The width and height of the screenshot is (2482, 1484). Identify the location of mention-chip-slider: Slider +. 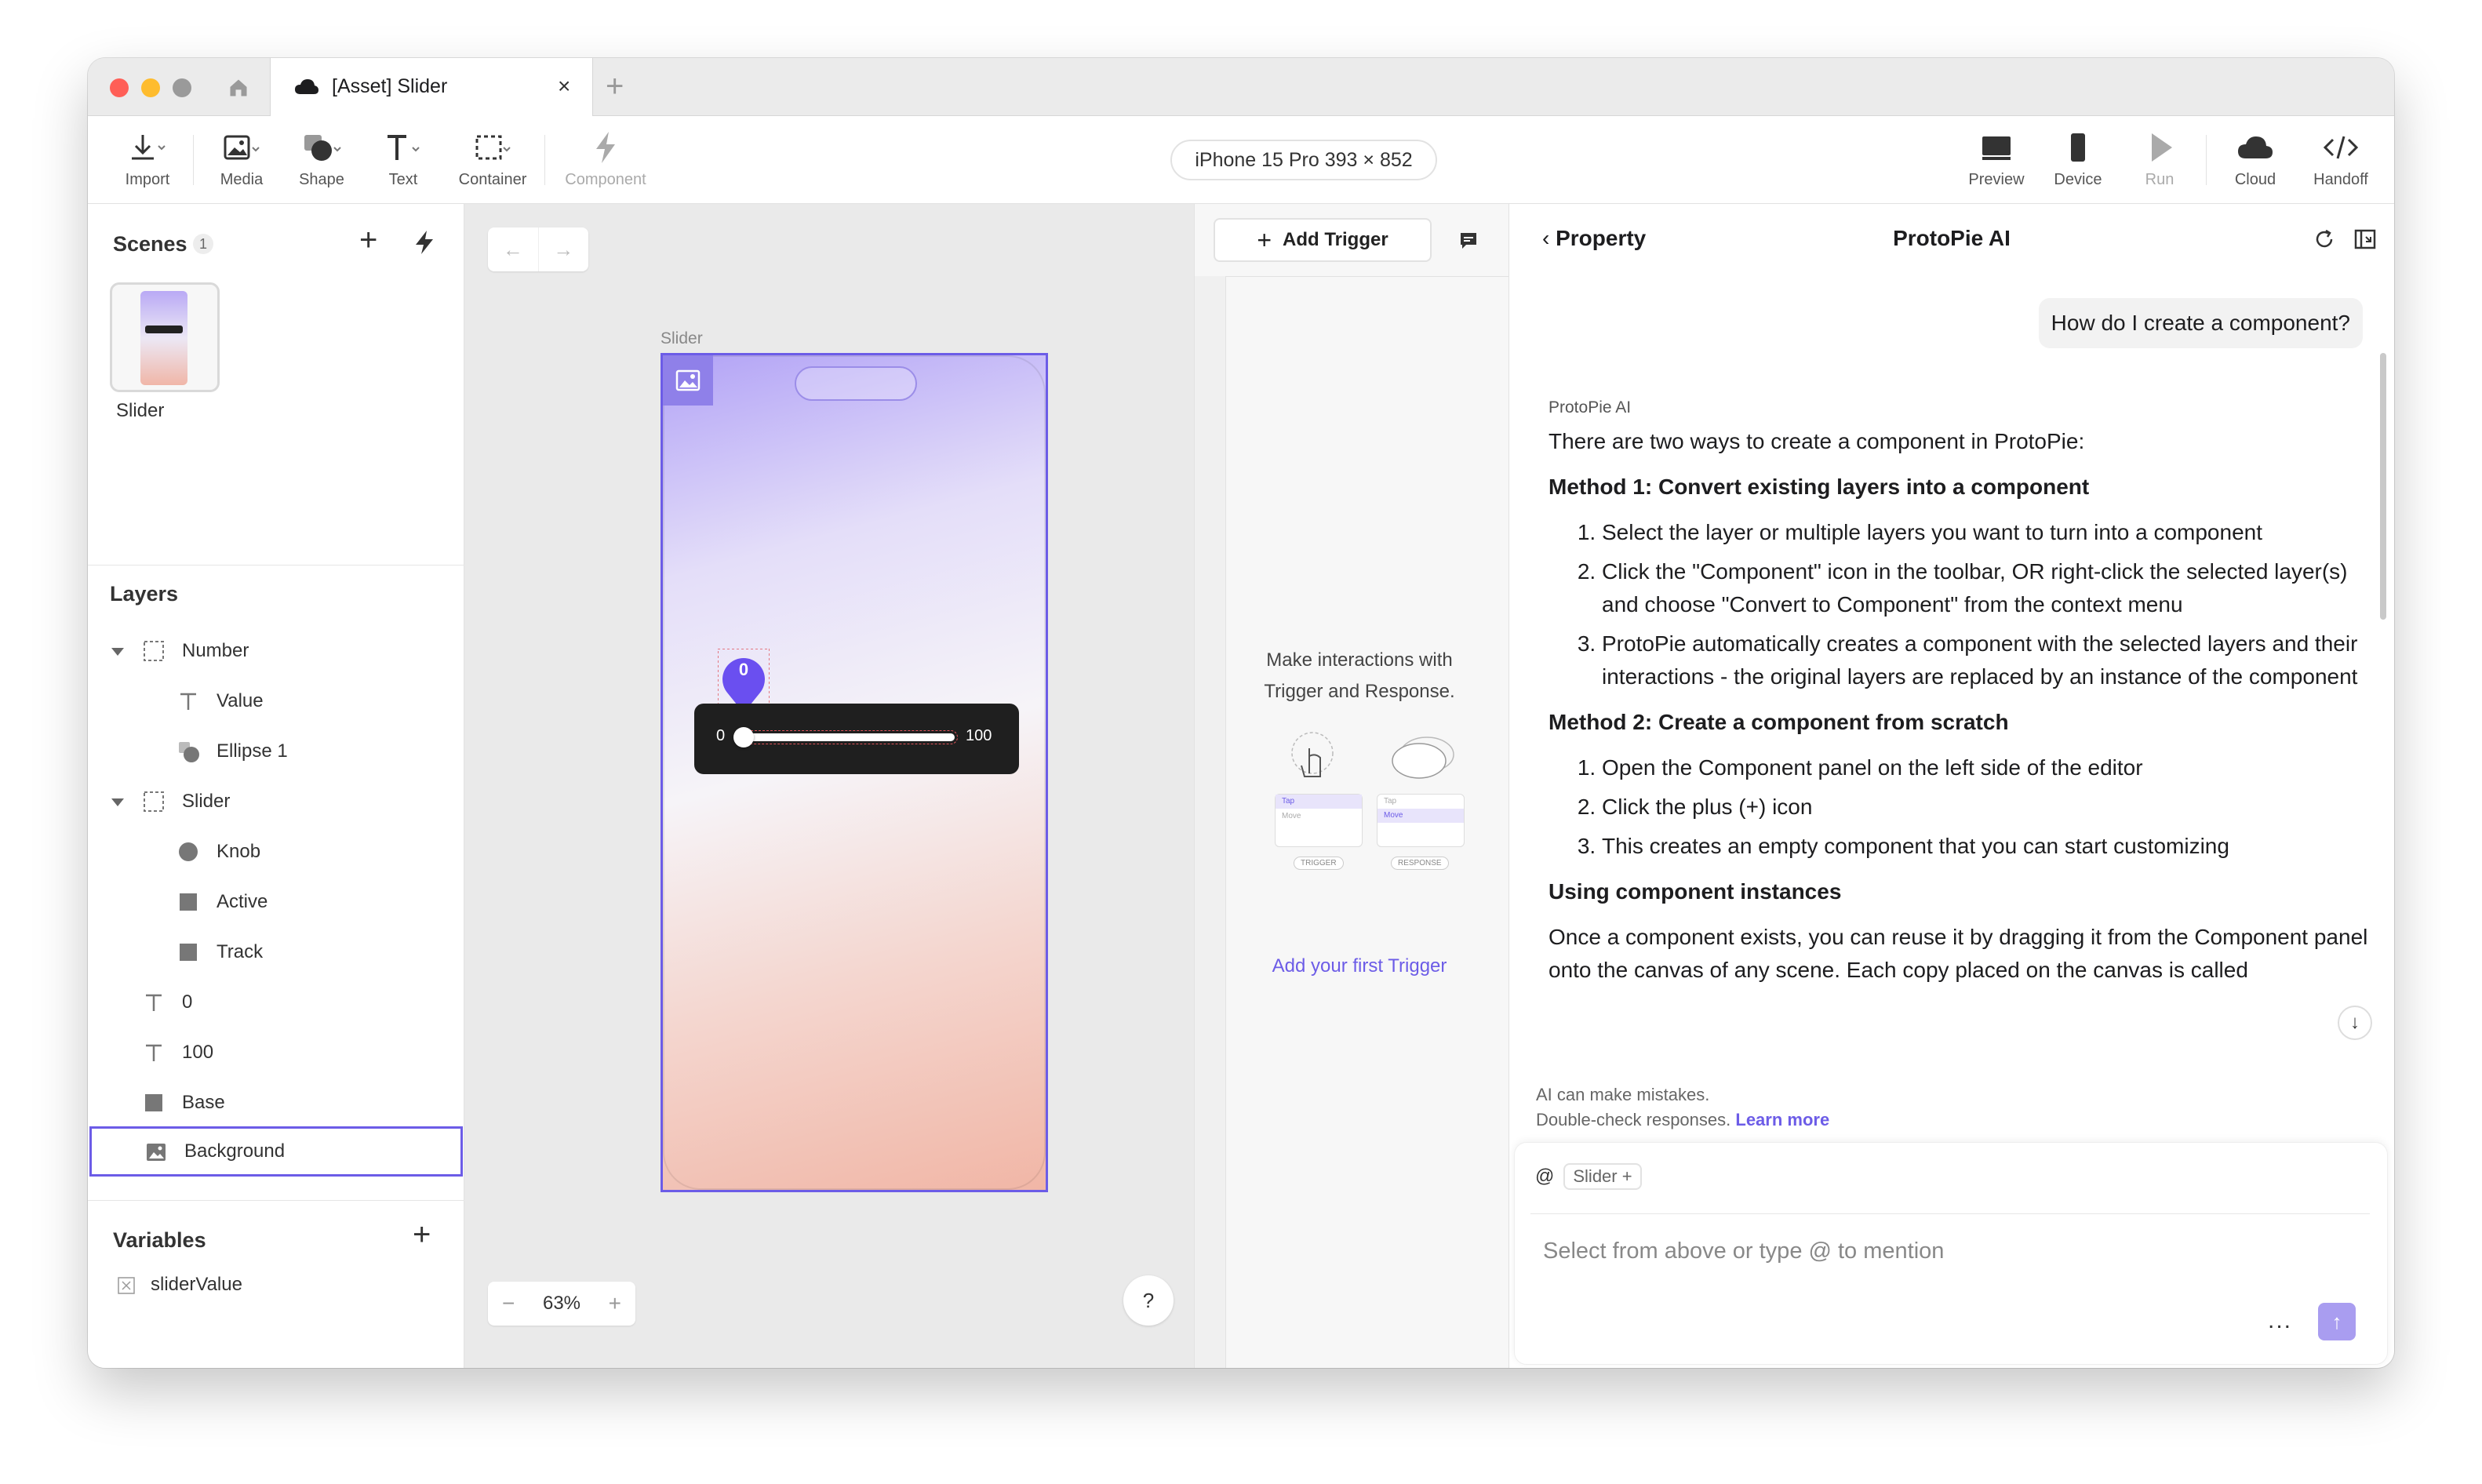
(1602, 1176).